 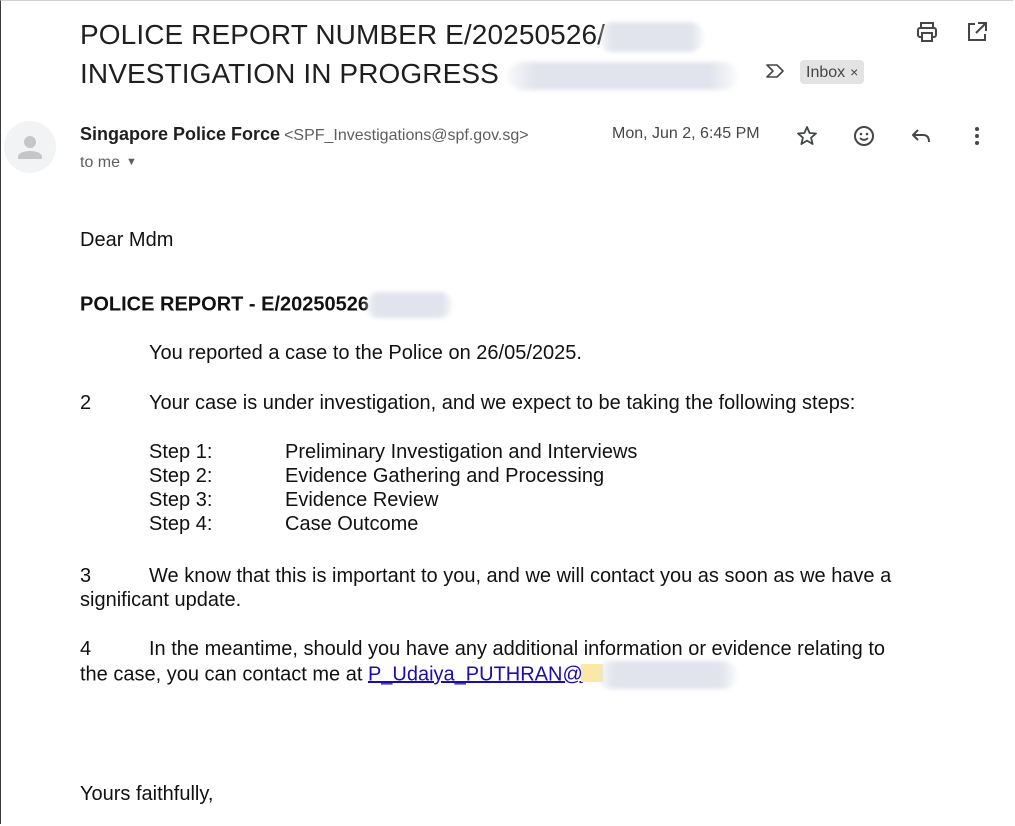 I want to click on add-reaction-icon, so click(x=864, y=136).